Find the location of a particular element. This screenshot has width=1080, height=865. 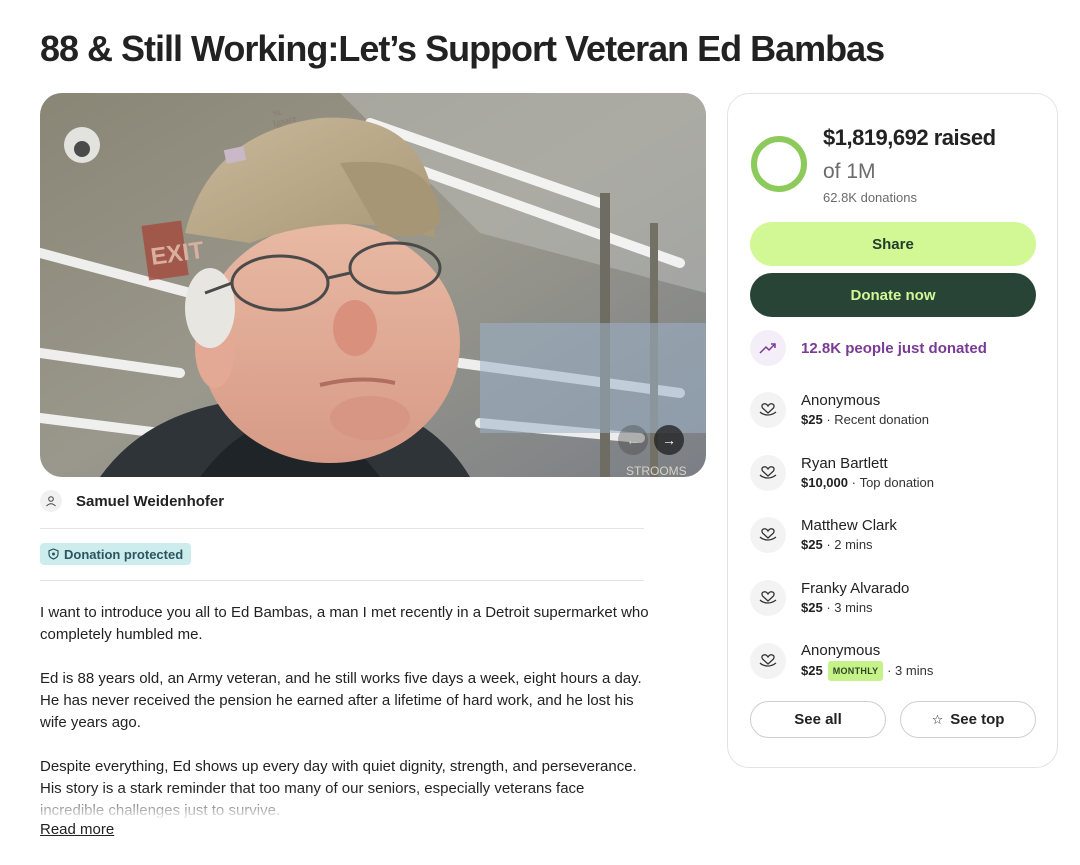

goal-amount: of 1M is located at coordinates (849, 171).